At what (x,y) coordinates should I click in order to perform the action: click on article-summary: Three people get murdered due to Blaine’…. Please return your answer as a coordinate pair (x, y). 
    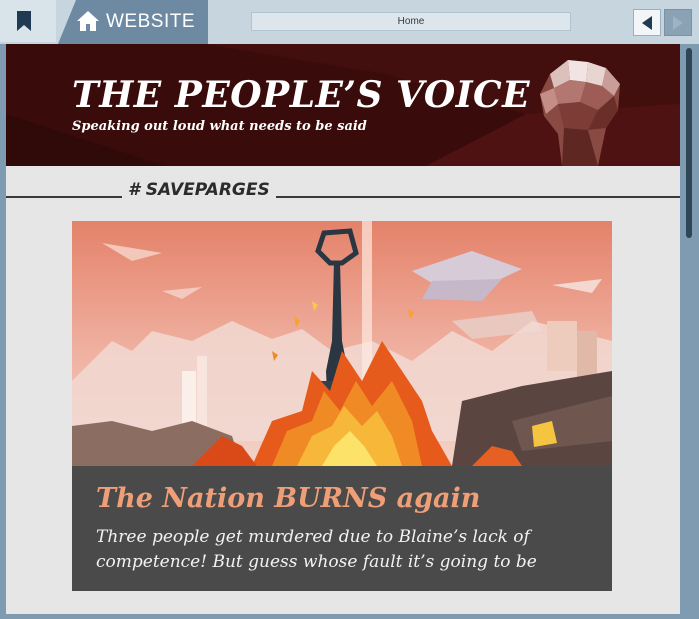
    Looking at the image, I should click on (316, 549).